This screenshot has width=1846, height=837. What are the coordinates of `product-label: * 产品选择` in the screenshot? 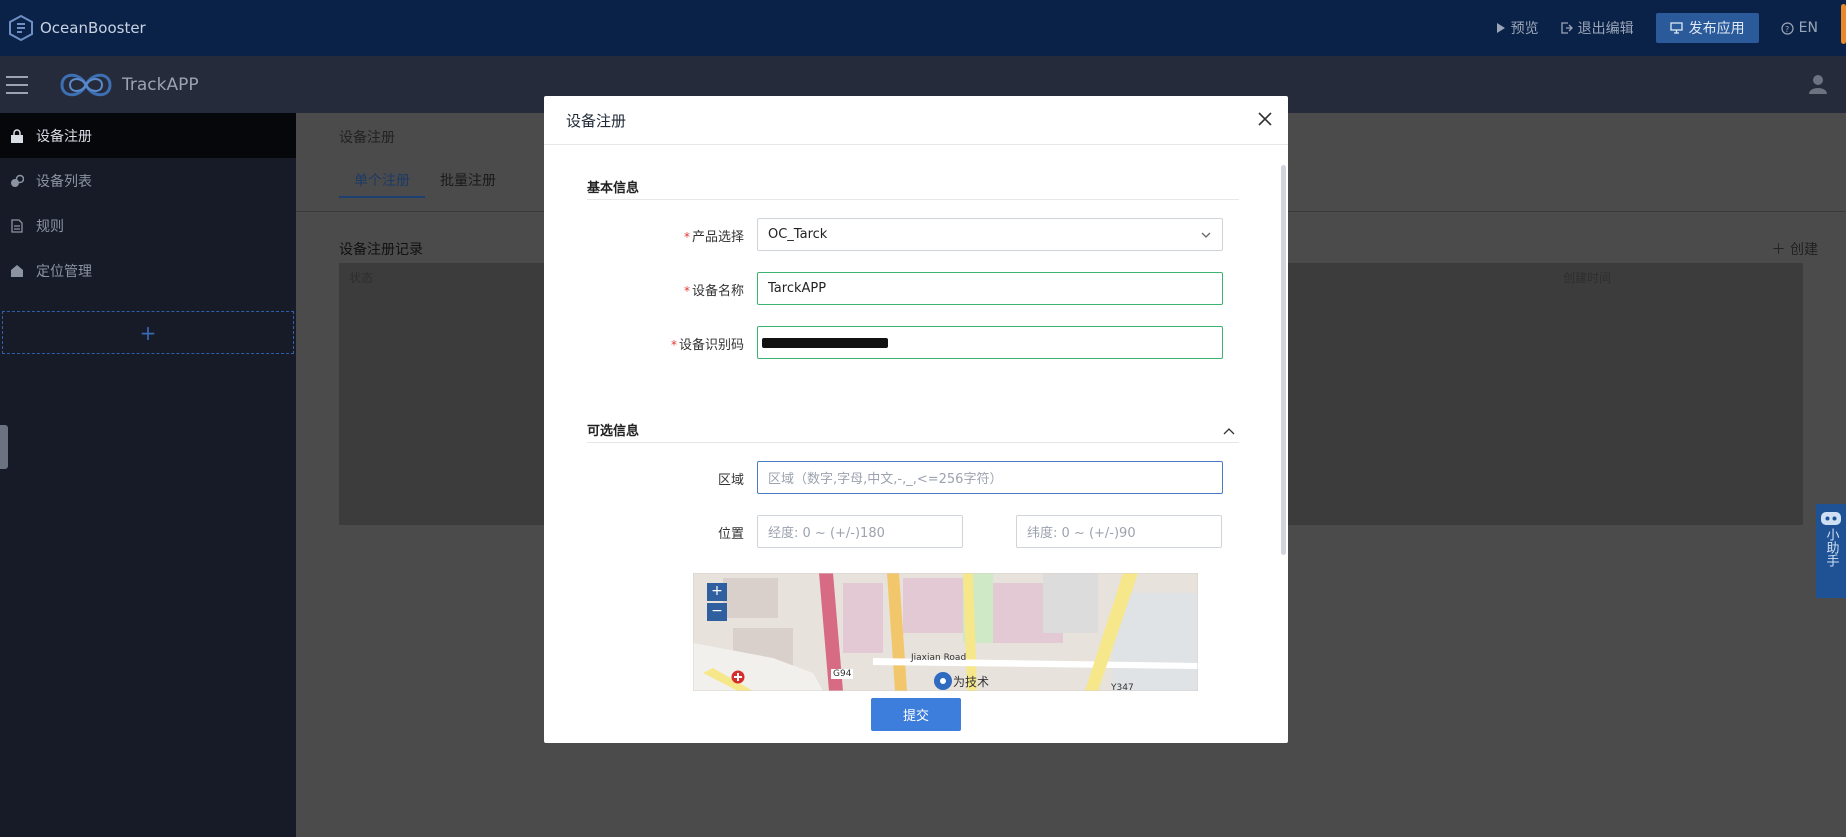 It's located at (713, 237).